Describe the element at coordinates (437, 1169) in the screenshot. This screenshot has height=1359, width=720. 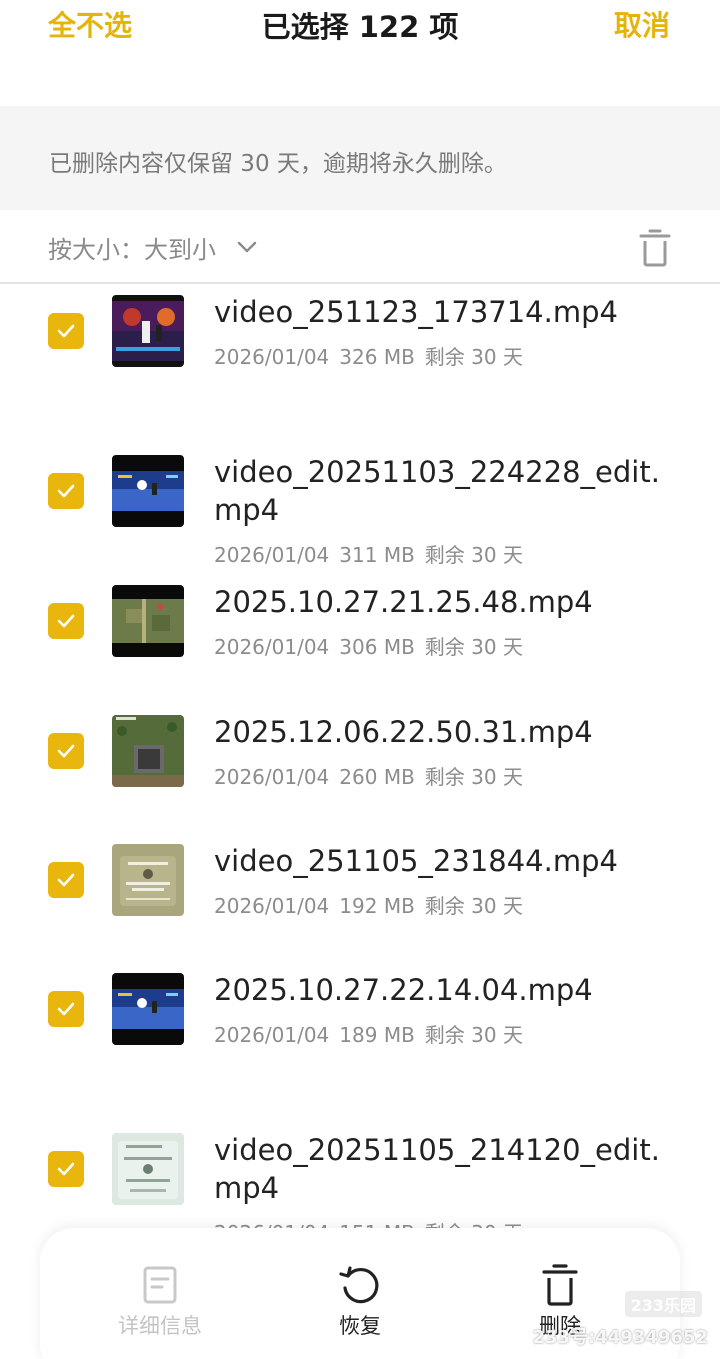
I see `file-name: video_20251105_214120_edit.mp4` at that location.